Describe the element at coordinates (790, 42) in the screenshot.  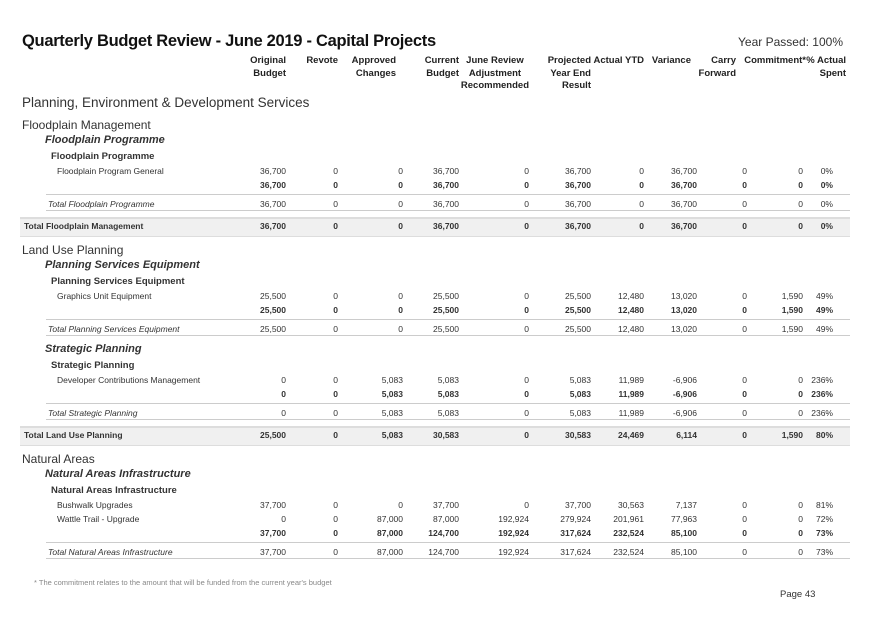
I see `year-passed: Year Passed: 100%` at that location.